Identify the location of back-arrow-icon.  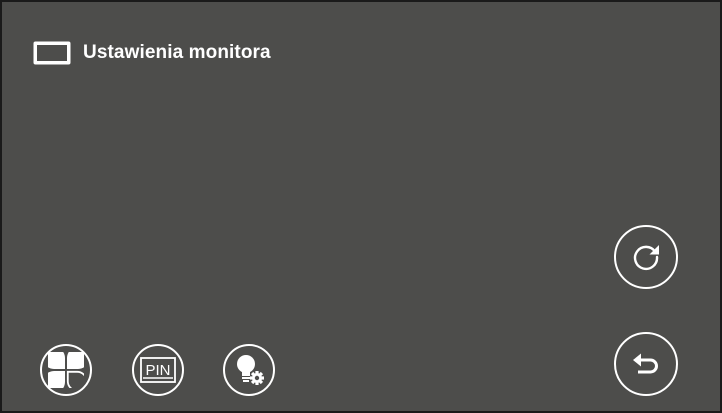
(645, 363).